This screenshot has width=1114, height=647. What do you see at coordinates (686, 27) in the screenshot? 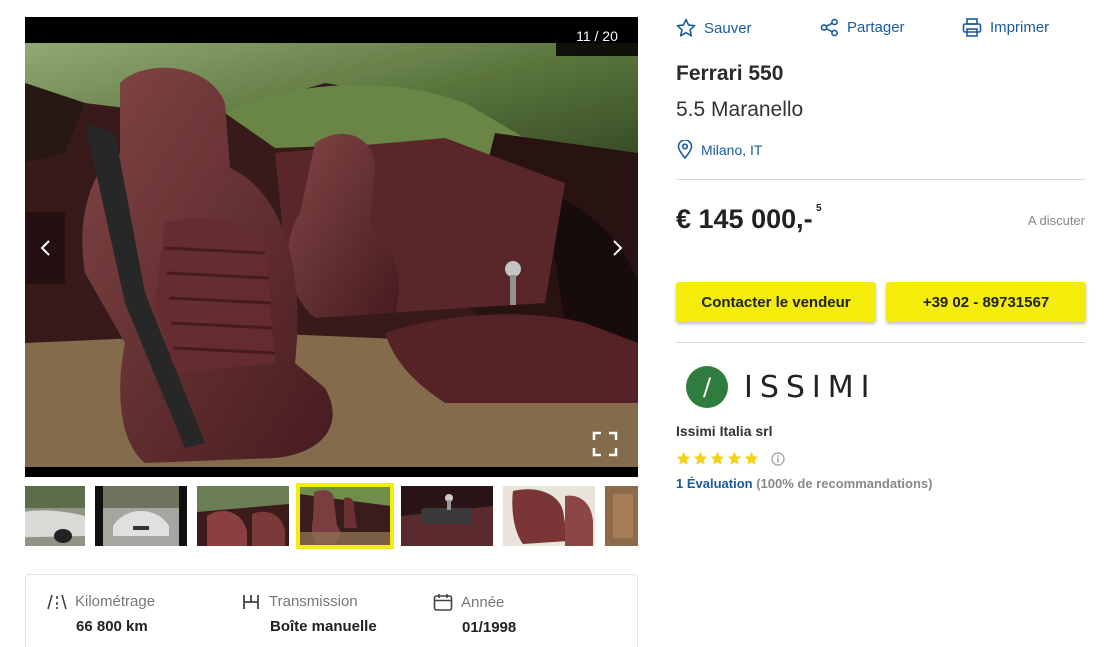
I see `star-outline-icon` at bounding box center [686, 27].